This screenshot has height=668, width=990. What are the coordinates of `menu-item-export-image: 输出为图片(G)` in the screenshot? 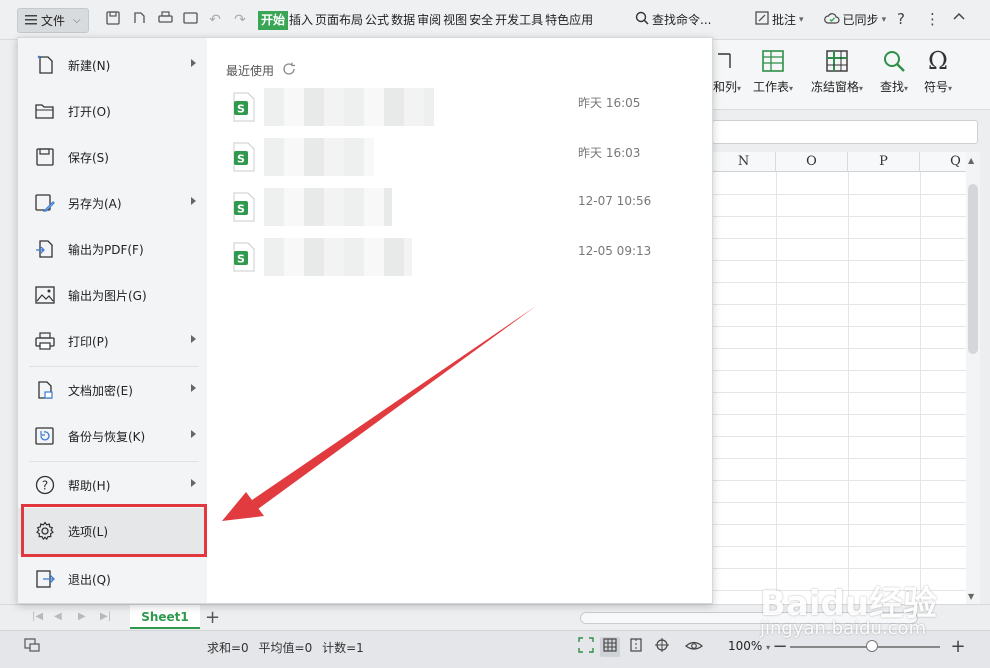 It's located at (112, 295).